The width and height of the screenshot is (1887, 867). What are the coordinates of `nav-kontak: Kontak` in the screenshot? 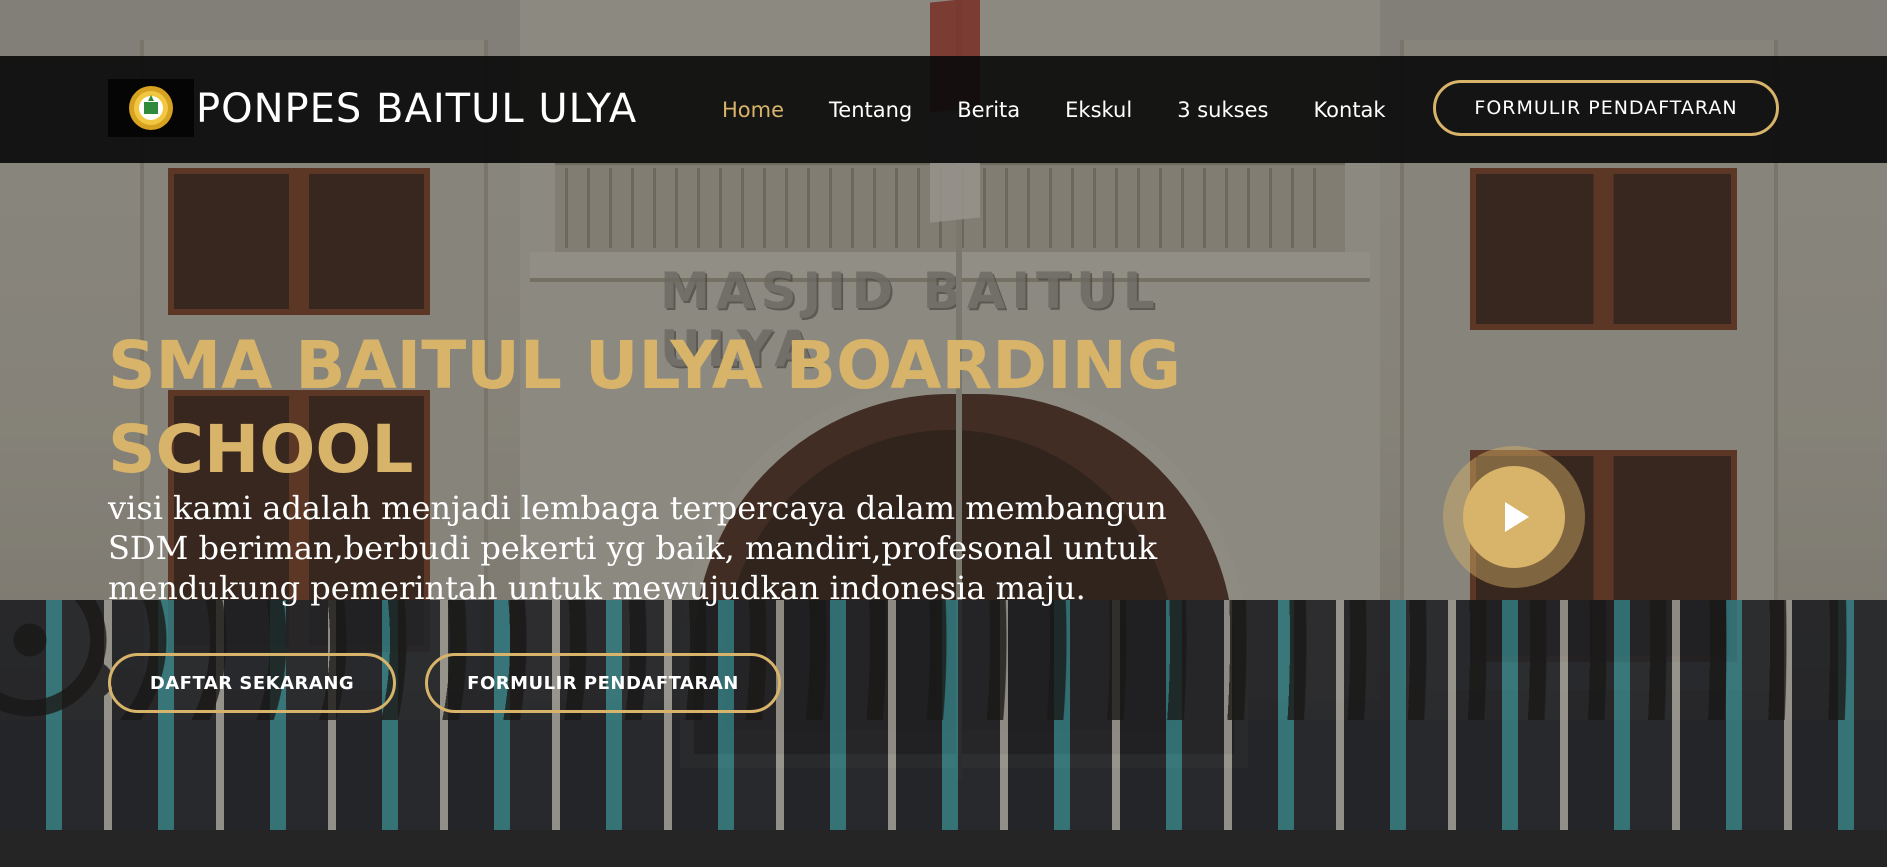 It's located at (1349, 110).